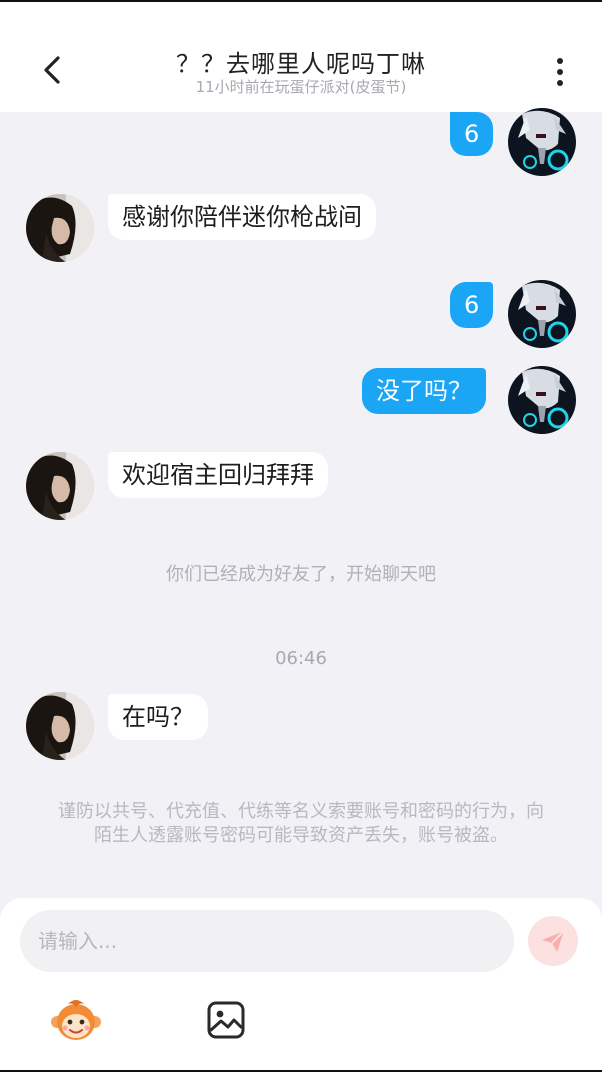 The image size is (602, 1072). I want to click on message-bubble-incoming: 欢迎宿主回归拜拜, so click(218, 475).